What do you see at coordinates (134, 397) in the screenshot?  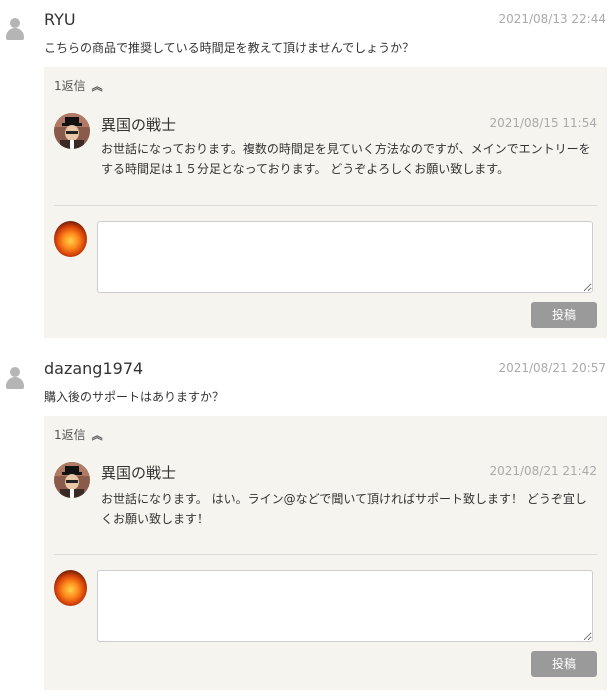 I see `comment-text: 購入後のサポートはありますか？` at bounding box center [134, 397].